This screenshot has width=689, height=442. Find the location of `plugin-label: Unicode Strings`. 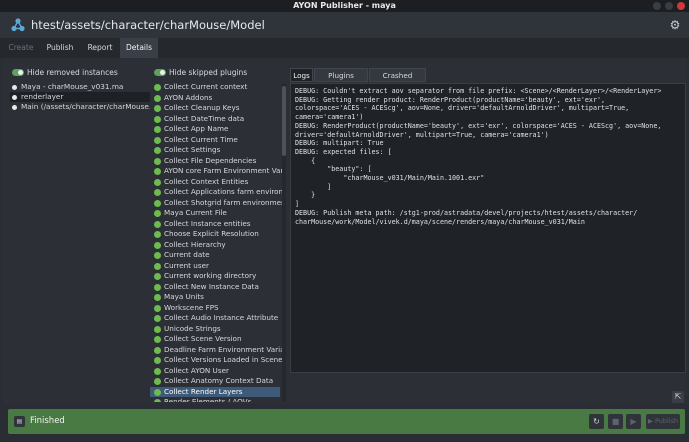

plugin-label: Unicode Strings is located at coordinates (192, 328).